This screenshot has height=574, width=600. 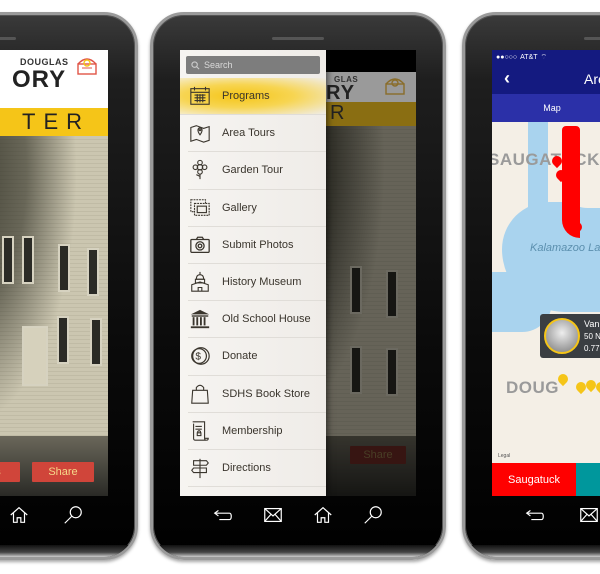 I want to click on menu-label: SDHS Book Store, so click(x=266, y=393).